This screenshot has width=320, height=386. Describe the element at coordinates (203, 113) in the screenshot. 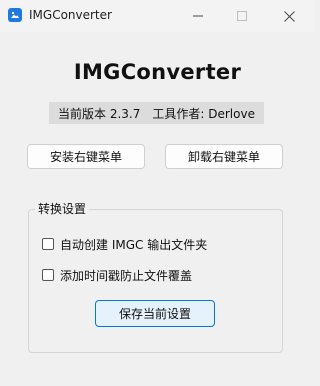

I see `author-label: 工具作者: Derlove` at that location.